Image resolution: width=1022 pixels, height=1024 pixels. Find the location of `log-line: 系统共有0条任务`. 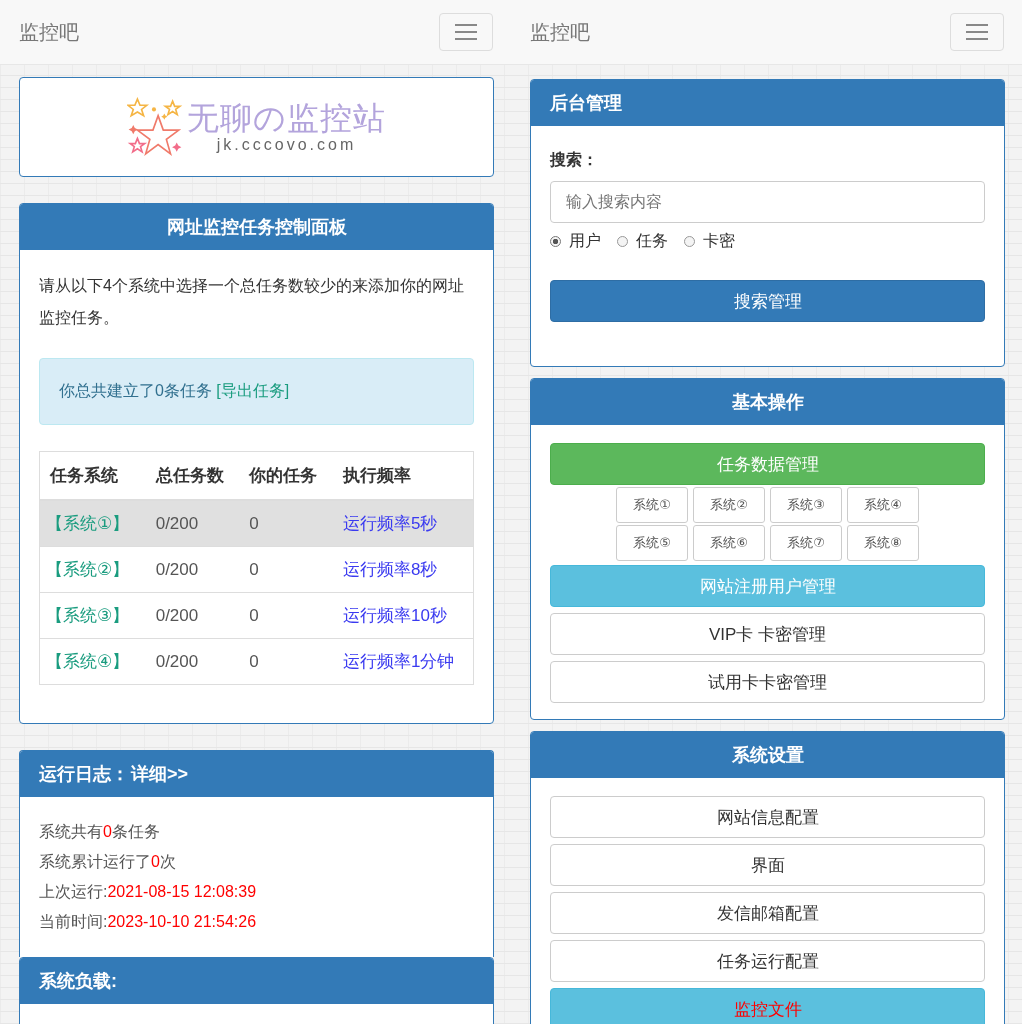

log-line: 系统共有0条任务 is located at coordinates (100, 832).